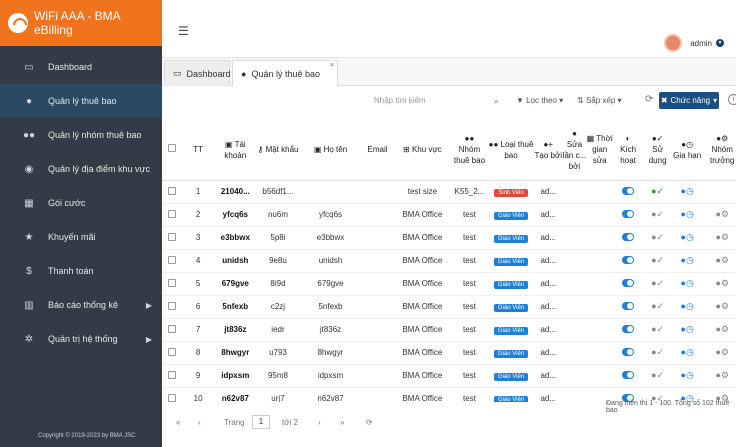  I want to click on sidebar-item-promotions: ★ Khuyến mãi, so click(81, 237).